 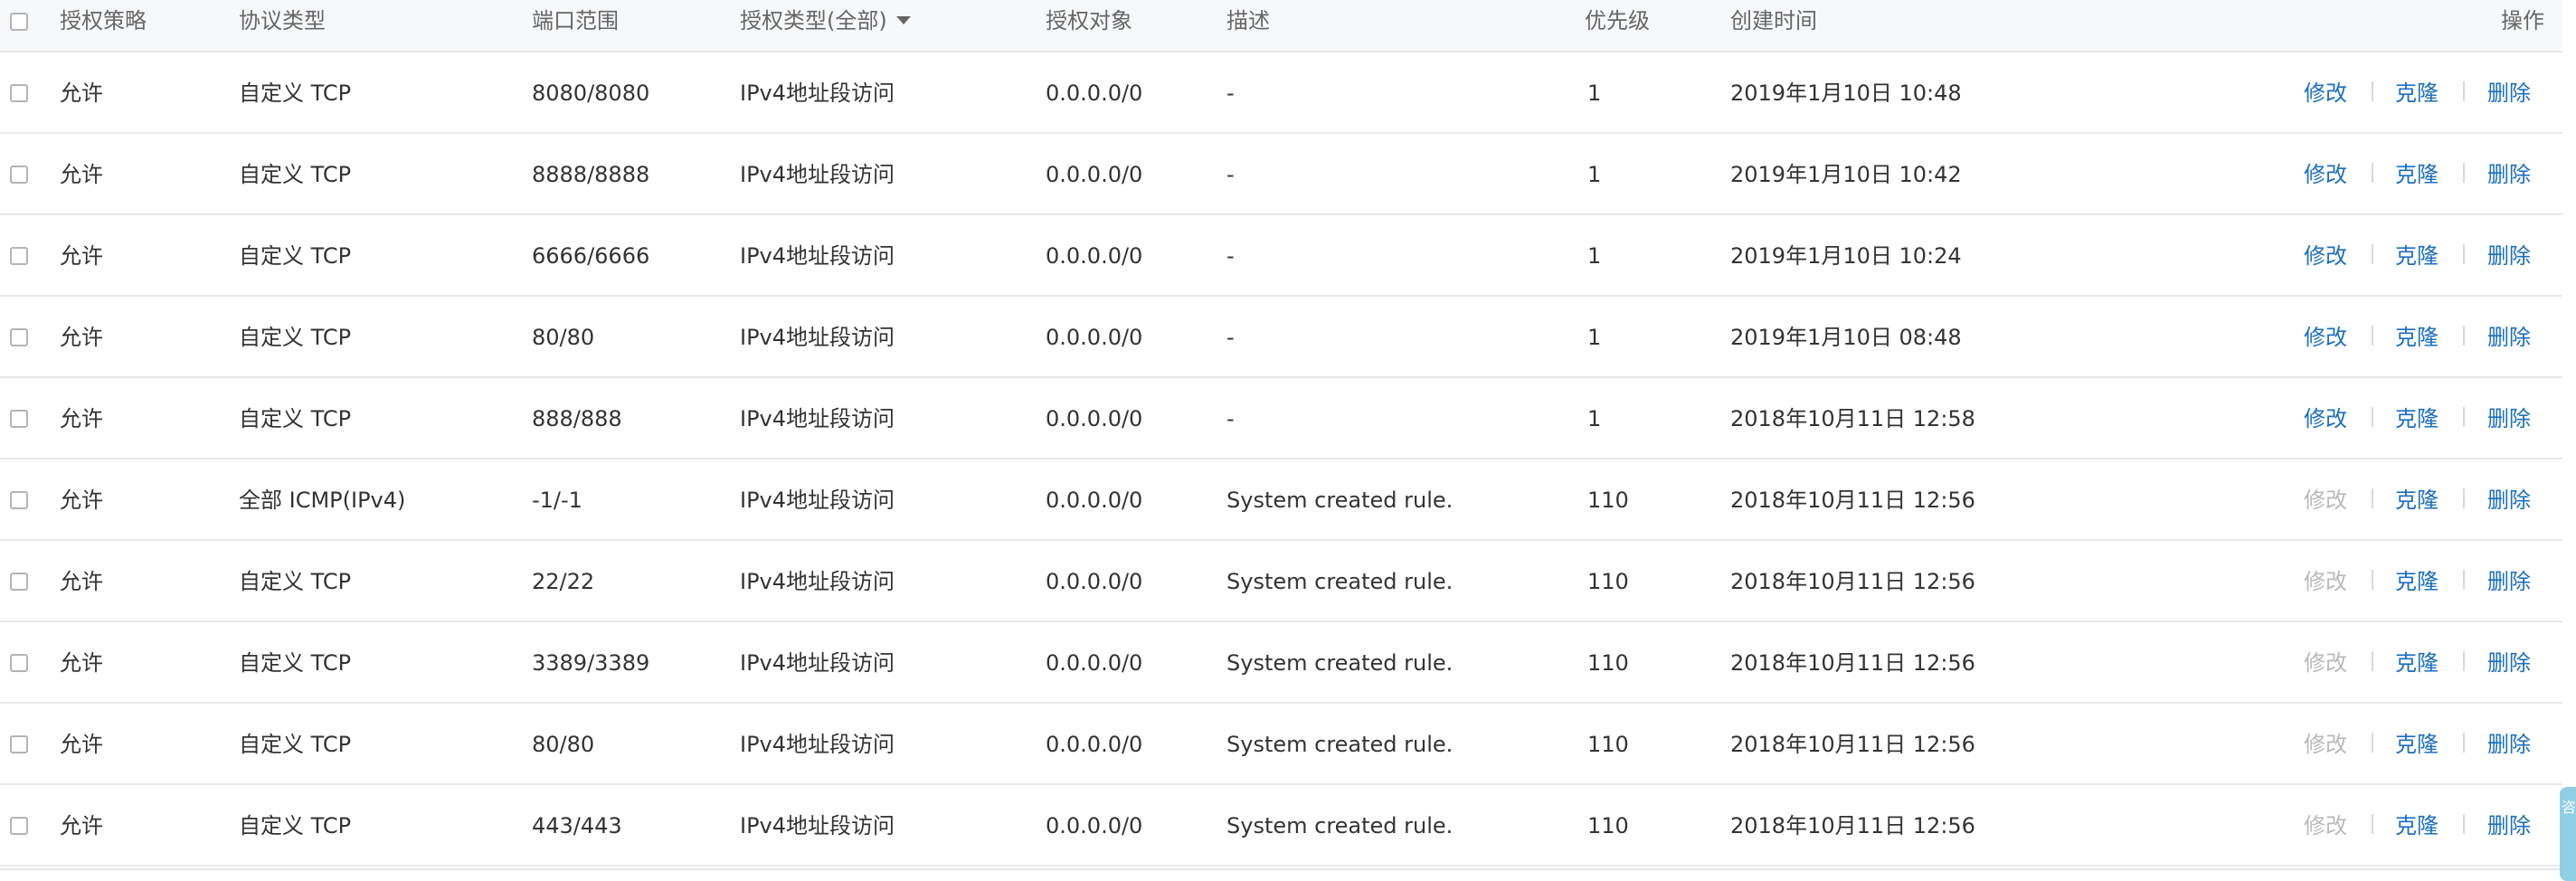 I want to click on feedback-side-tab: 咨, so click(x=2568, y=834).